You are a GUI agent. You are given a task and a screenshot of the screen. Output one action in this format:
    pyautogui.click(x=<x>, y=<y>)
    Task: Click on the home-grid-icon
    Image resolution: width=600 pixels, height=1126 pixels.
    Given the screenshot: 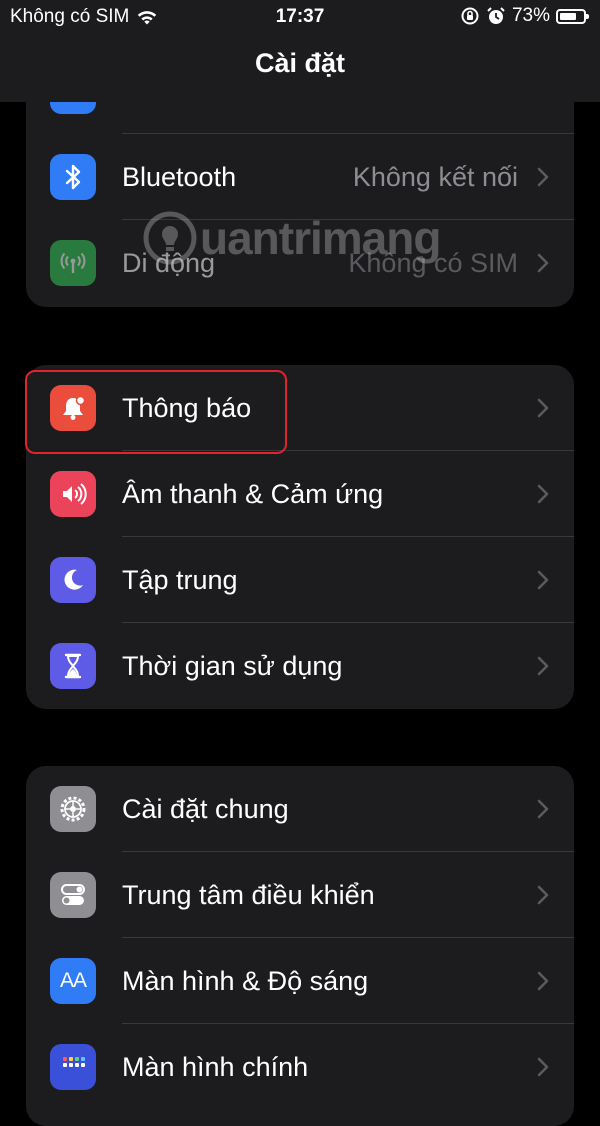 What is the action you would take?
    pyautogui.click(x=73, y=1067)
    